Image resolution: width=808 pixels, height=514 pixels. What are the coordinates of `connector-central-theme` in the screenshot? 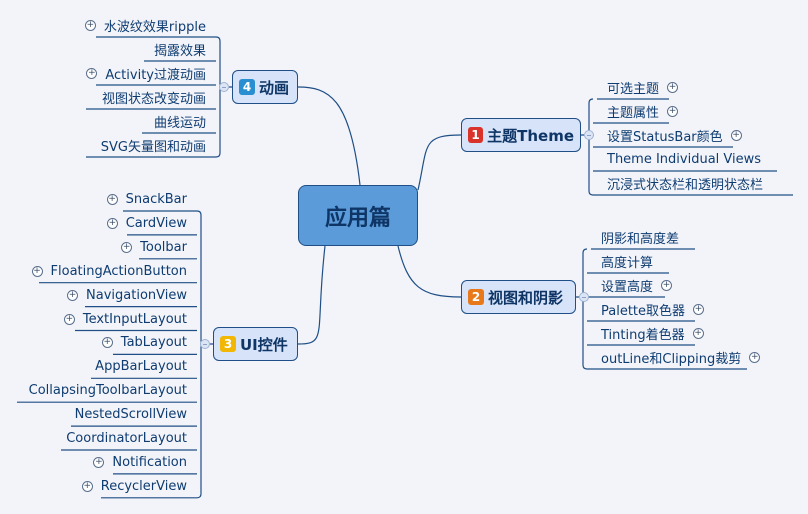 It's located at (439, 162).